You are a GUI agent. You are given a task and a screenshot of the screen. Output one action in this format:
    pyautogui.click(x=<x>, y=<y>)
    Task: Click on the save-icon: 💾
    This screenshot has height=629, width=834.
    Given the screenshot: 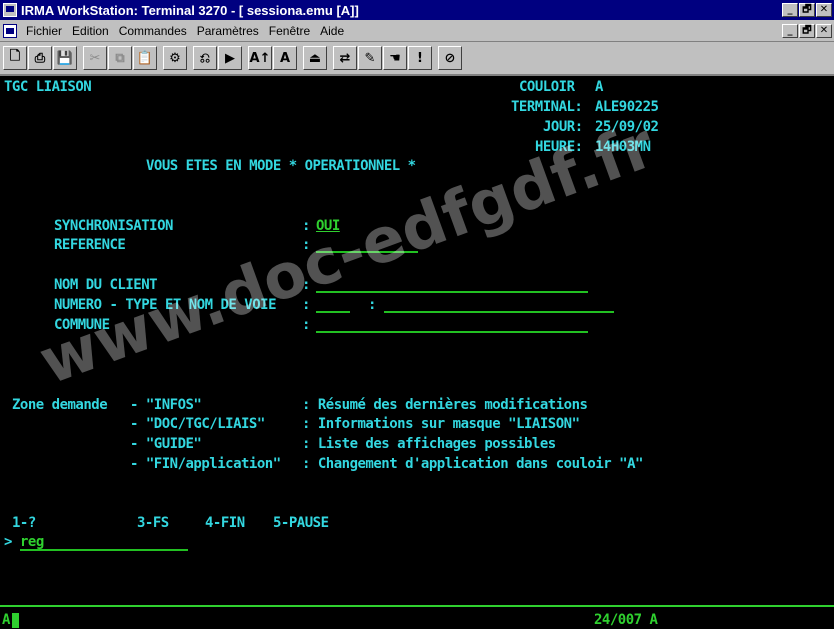 What is the action you would take?
    pyautogui.click(x=65, y=58)
    